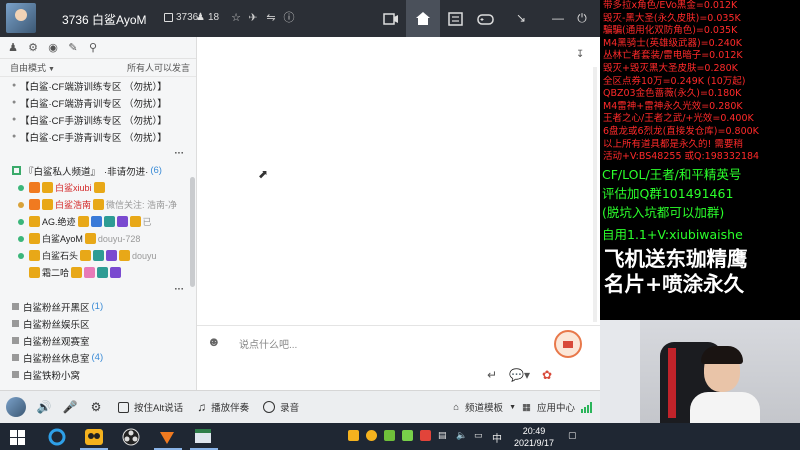 Image resolution: width=800 pixels, height=450 pixels. I want to click on channel-item: ● 【白鲨·CF端游青训专区 （勿扰）】, so click(95, 102).